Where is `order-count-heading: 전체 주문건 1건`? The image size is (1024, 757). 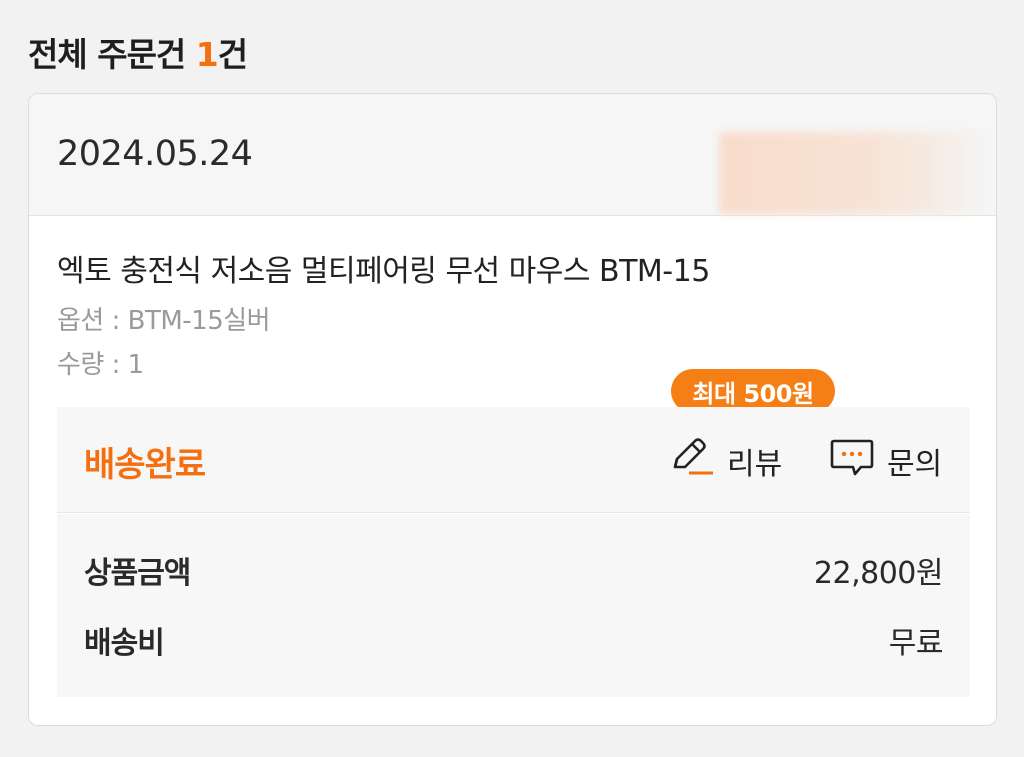
order-count-heading: 전체 주문건 1건 is located at coordinates (138, 52).